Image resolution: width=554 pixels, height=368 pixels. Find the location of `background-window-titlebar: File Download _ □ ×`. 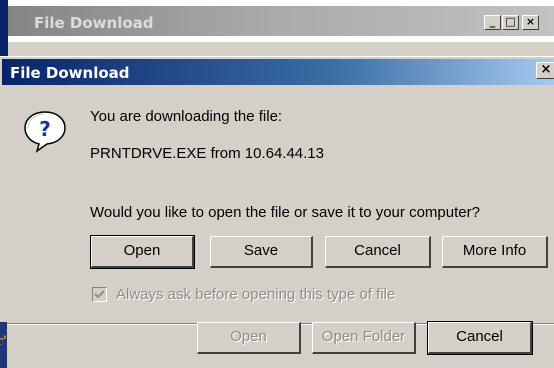

background-window-titlebar: File Download _ □ × is located at coordinates (277, 21).